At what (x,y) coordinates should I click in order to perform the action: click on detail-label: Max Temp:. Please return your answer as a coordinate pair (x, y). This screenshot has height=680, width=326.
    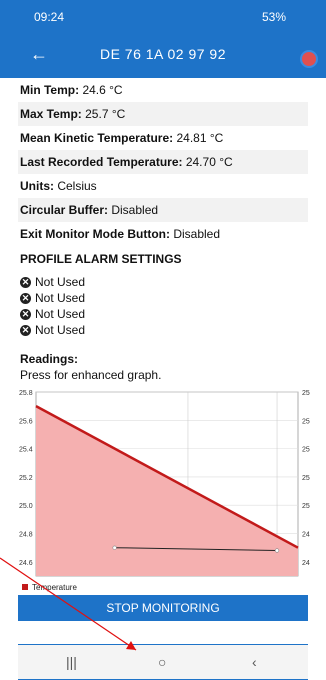
    Looking at the image, I should click on (51, 114).